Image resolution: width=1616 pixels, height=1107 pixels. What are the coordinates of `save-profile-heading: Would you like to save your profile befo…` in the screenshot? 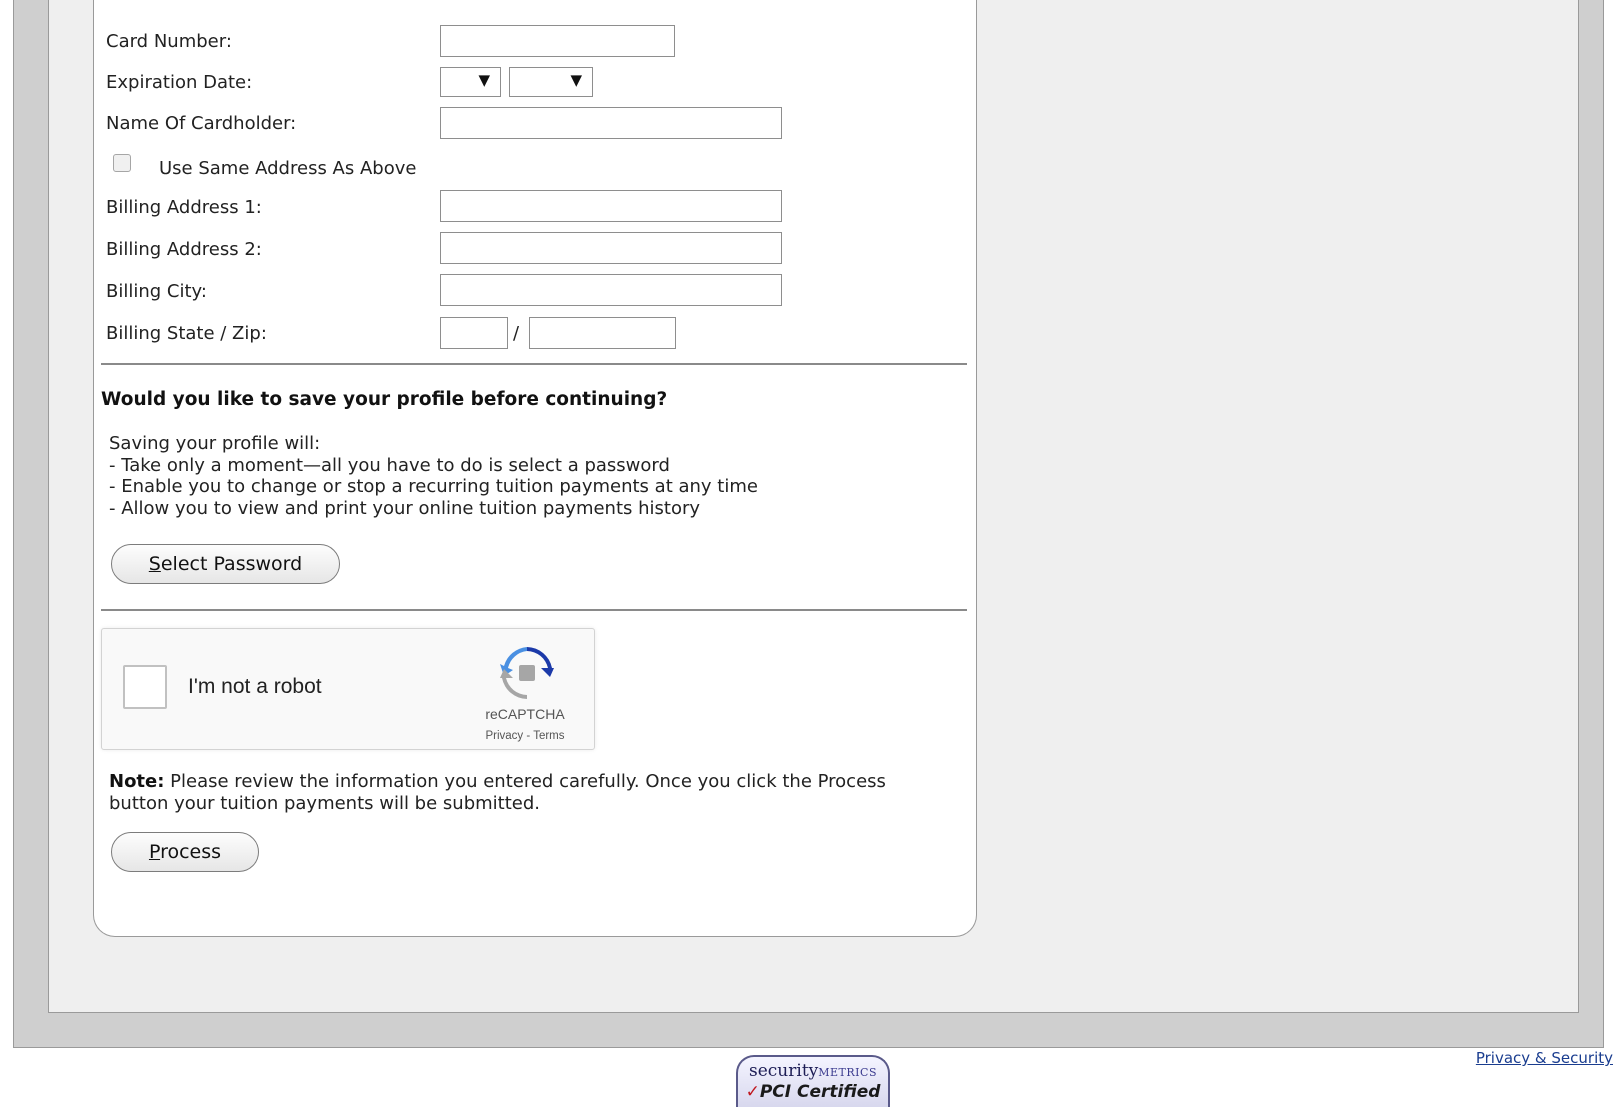 It's located at (384, 399).